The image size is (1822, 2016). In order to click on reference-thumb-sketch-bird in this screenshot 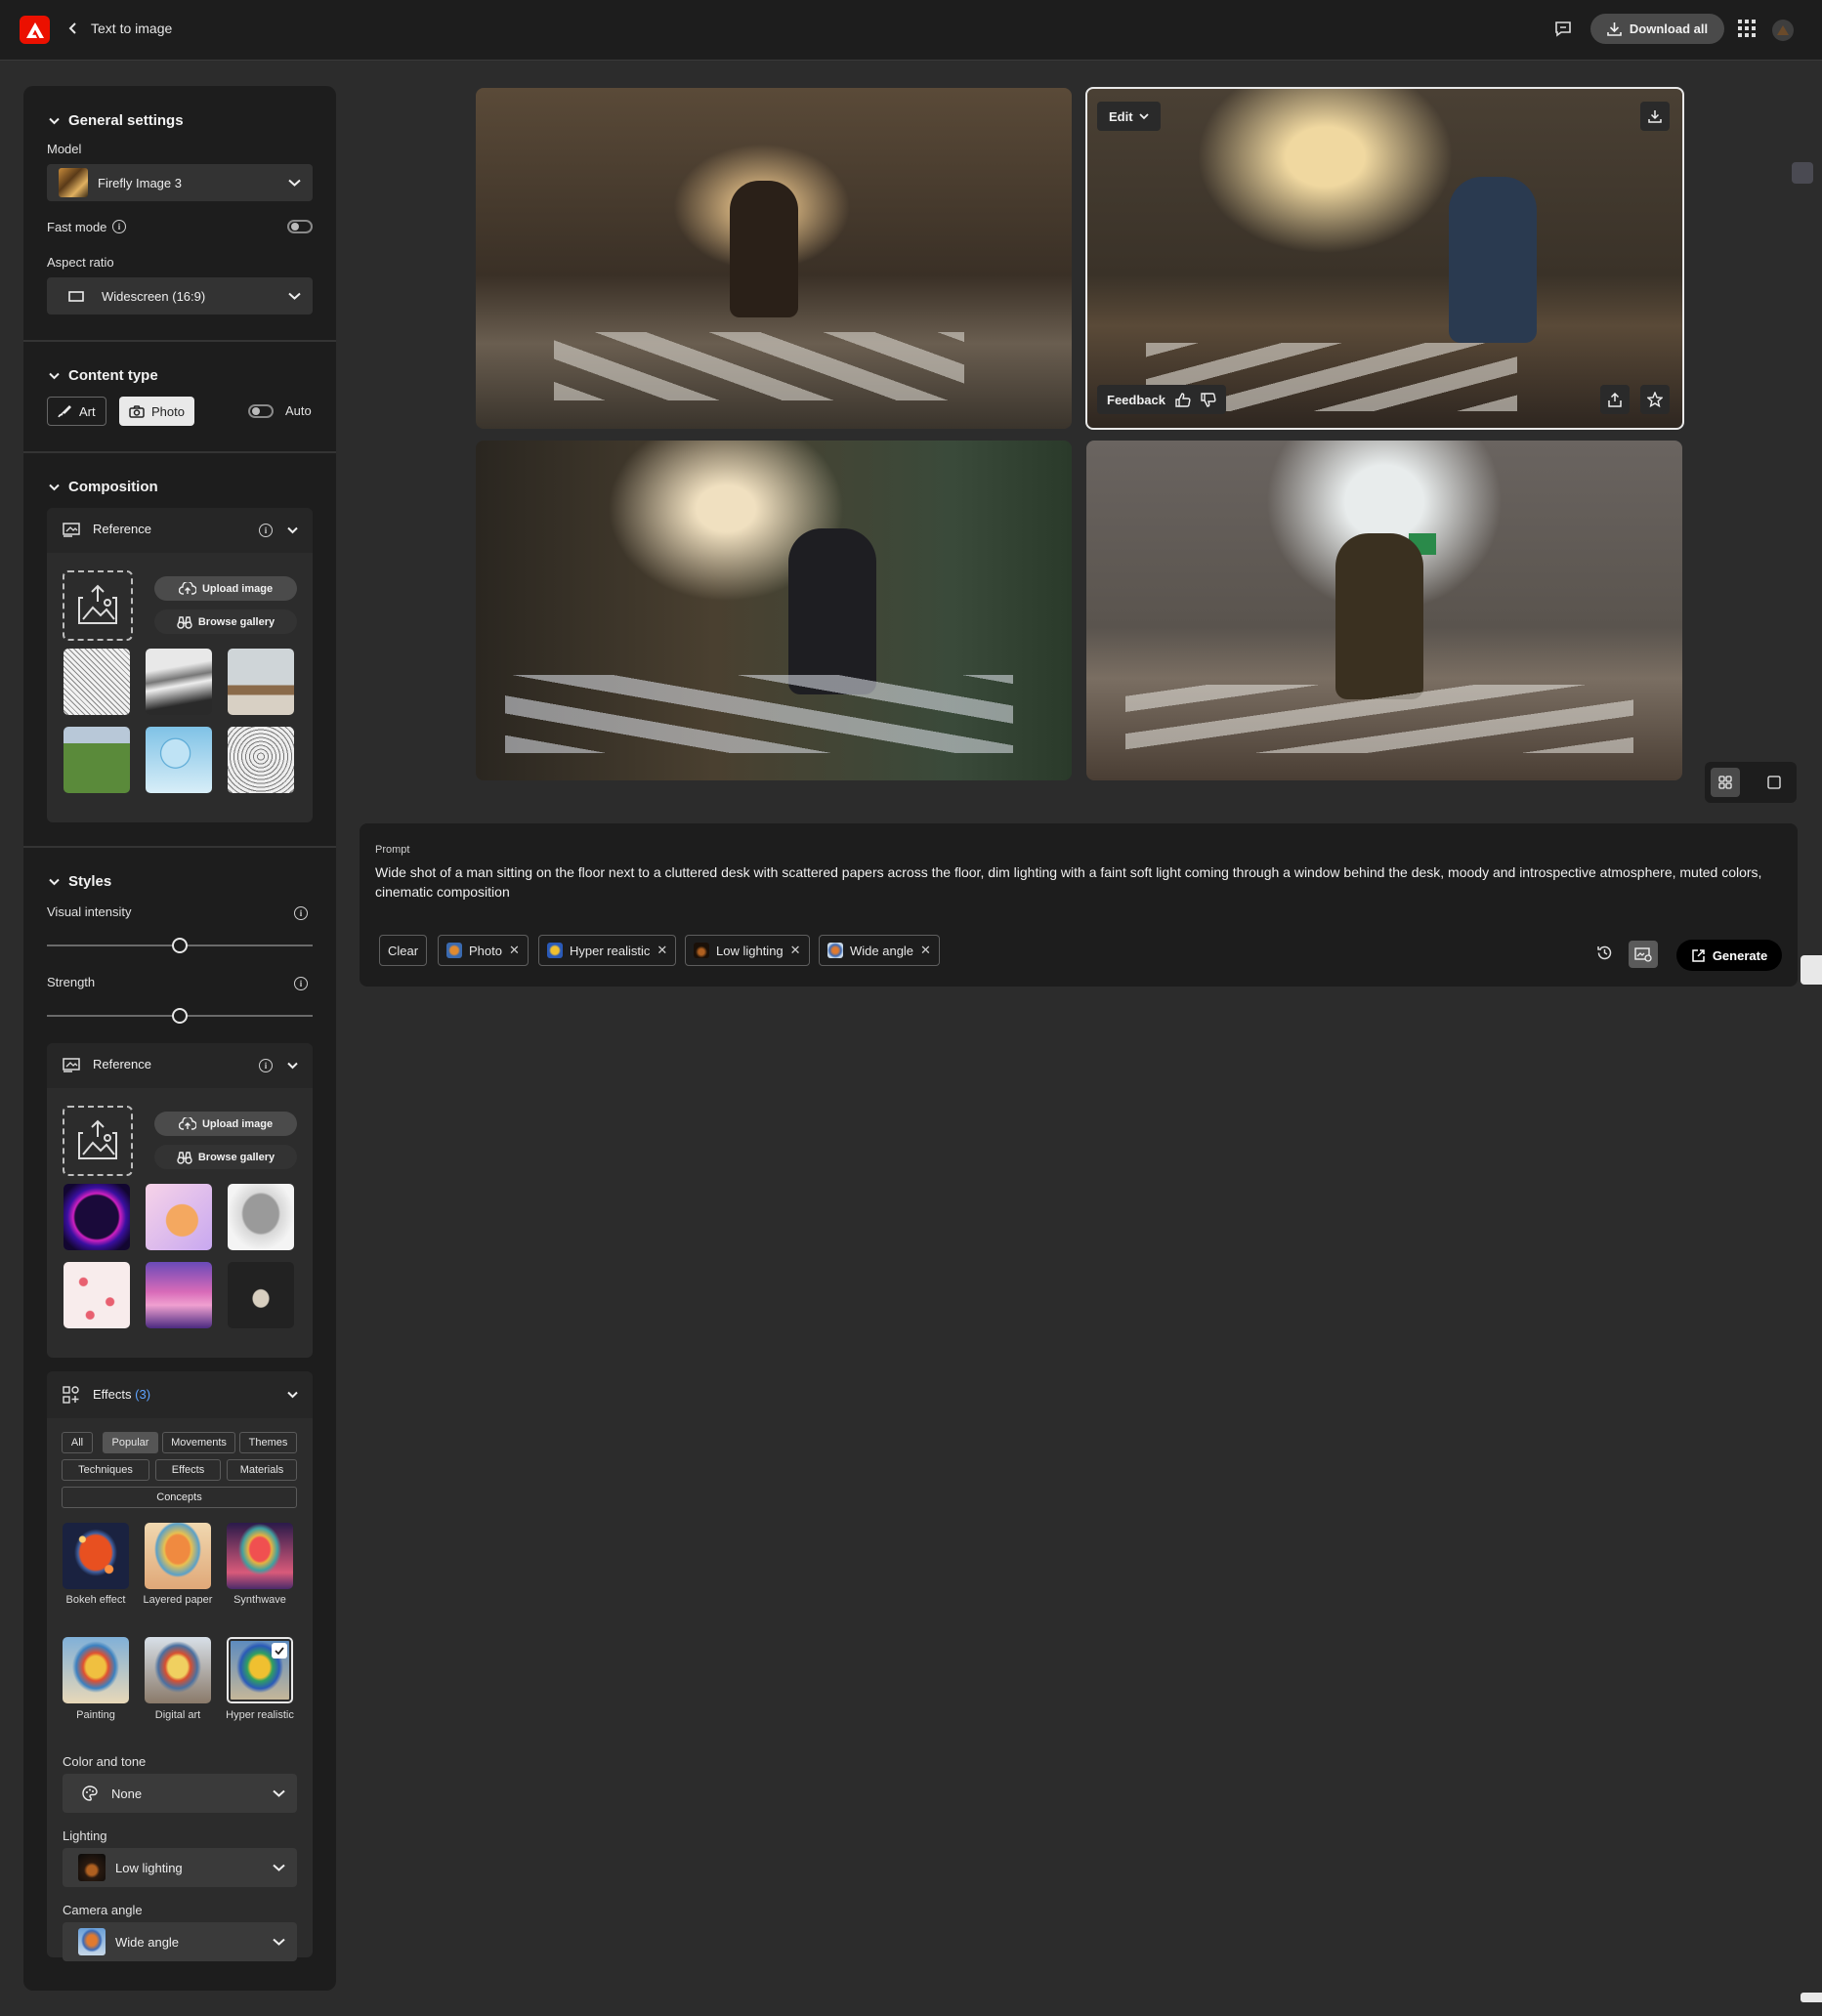, I will do `click(97, 682)`.